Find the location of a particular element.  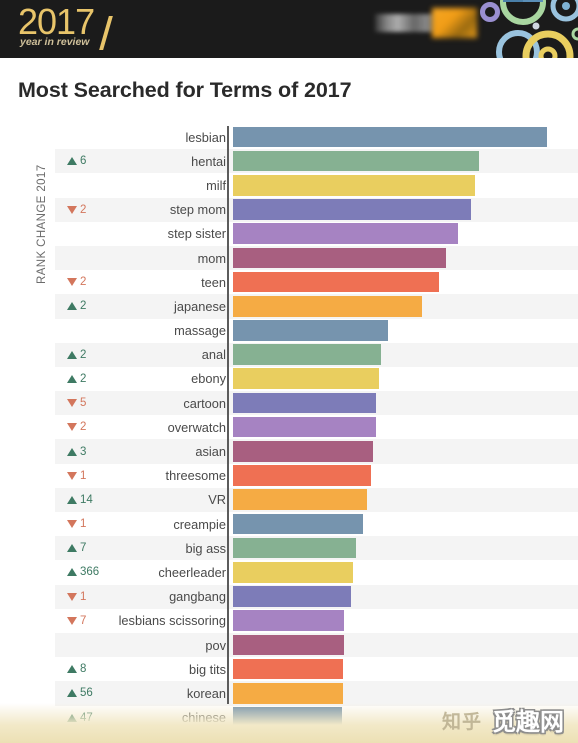

table-row: 8 big tits is located at coordinates (316, 669).